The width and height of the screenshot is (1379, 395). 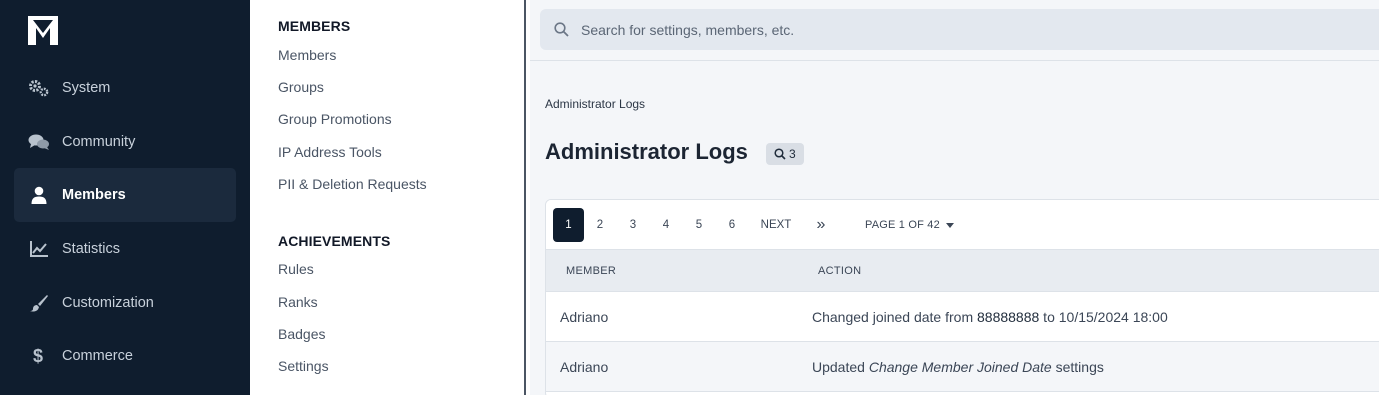 What do you see at coordinates (732, 225) in the screenshot?
I see `page-button-6: 6` at bounding box center [732, 225].